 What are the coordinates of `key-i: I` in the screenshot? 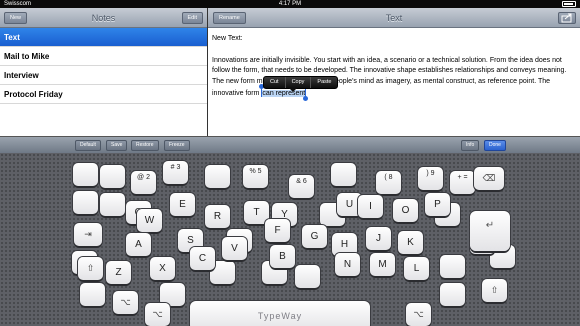 It's located at (370, 206).